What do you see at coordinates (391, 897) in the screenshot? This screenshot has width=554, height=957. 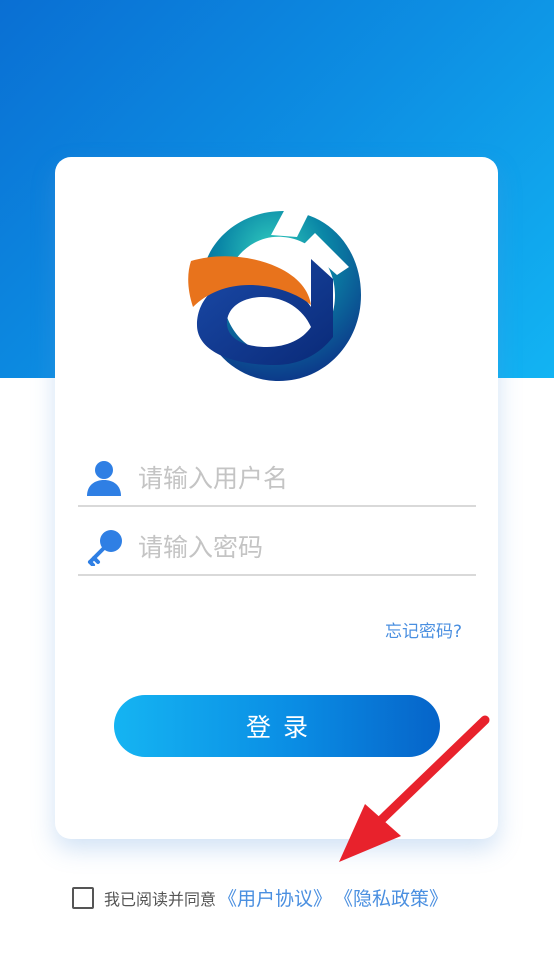 I see `privacy-policy-link: 《隐私政策》` at bounding box center [391, 897].